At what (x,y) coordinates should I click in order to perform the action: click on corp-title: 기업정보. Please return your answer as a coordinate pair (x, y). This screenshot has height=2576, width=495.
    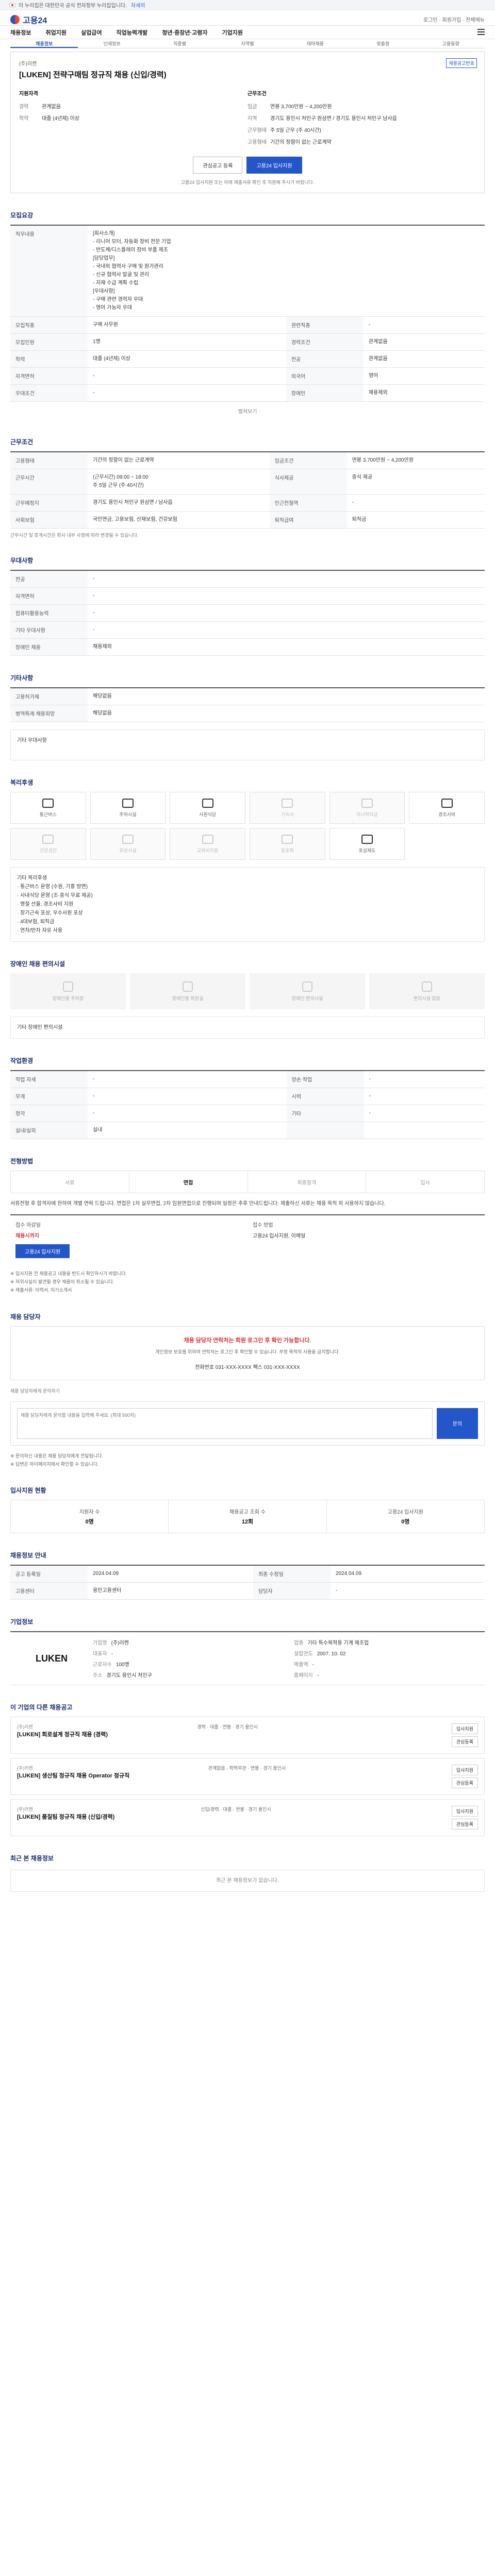
    Looking at the image, I should click on (22, 1622).